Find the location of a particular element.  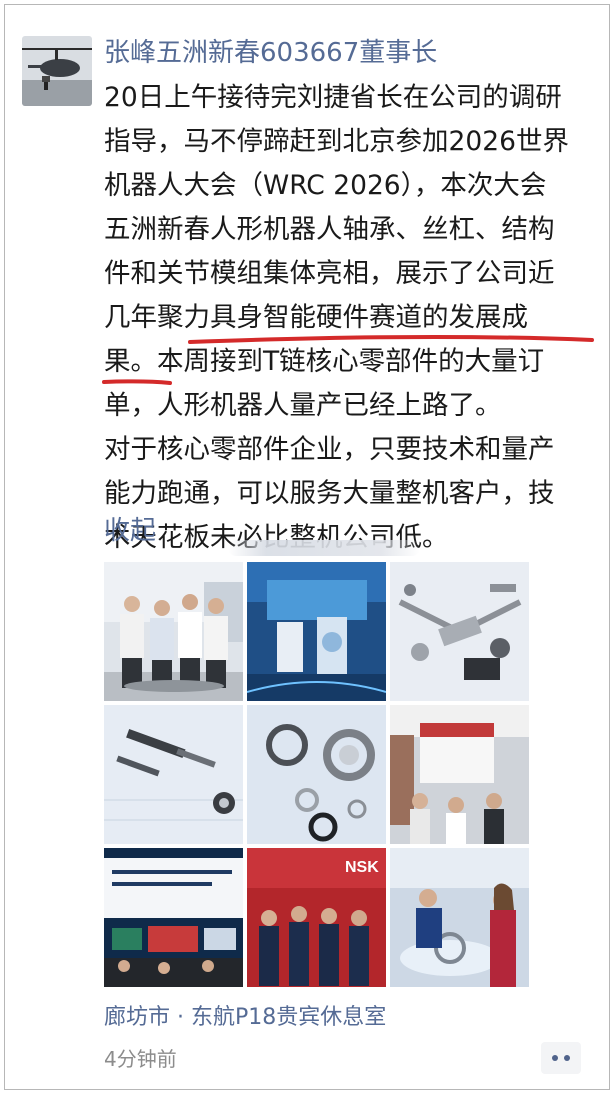

post-line: 机器人大会（WRC 2026），本次大会 is located at coordinates (325, 185).